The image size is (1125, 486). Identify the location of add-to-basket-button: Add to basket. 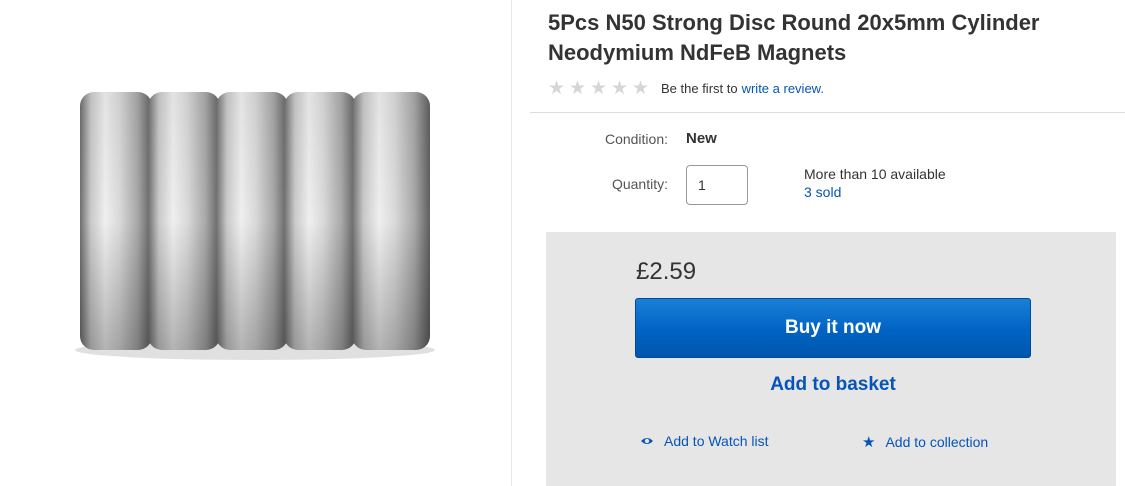
(833, 385).